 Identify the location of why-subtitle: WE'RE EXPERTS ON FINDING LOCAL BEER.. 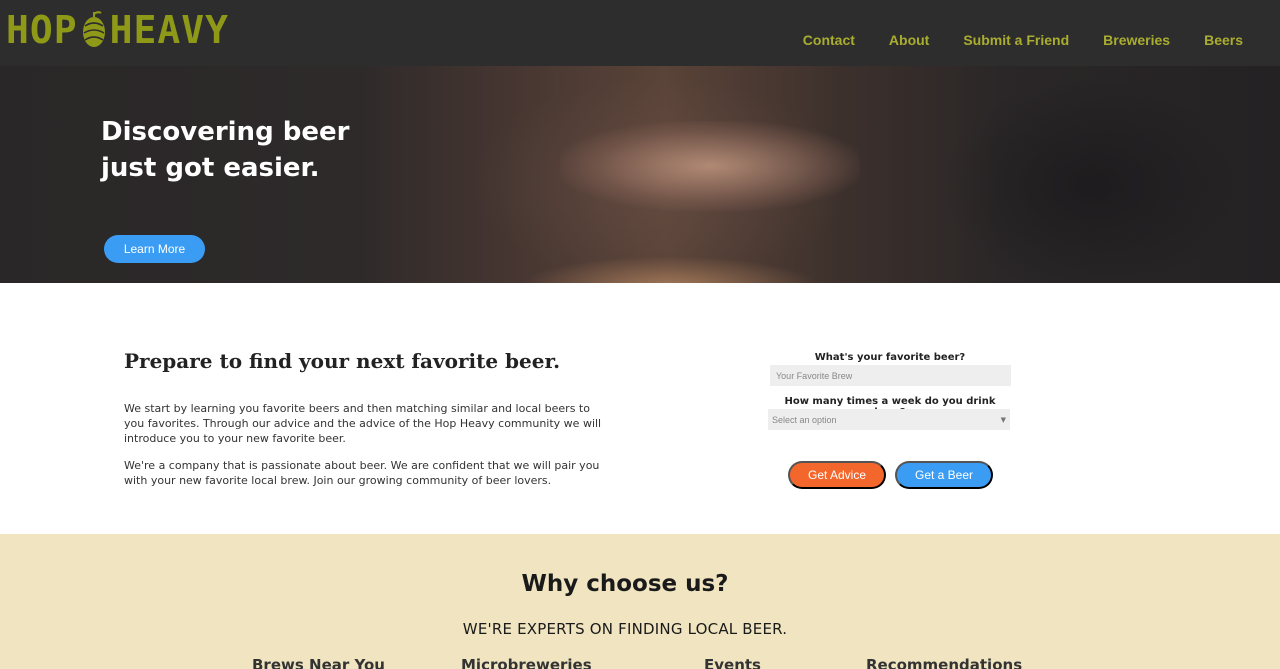
(625, 629).